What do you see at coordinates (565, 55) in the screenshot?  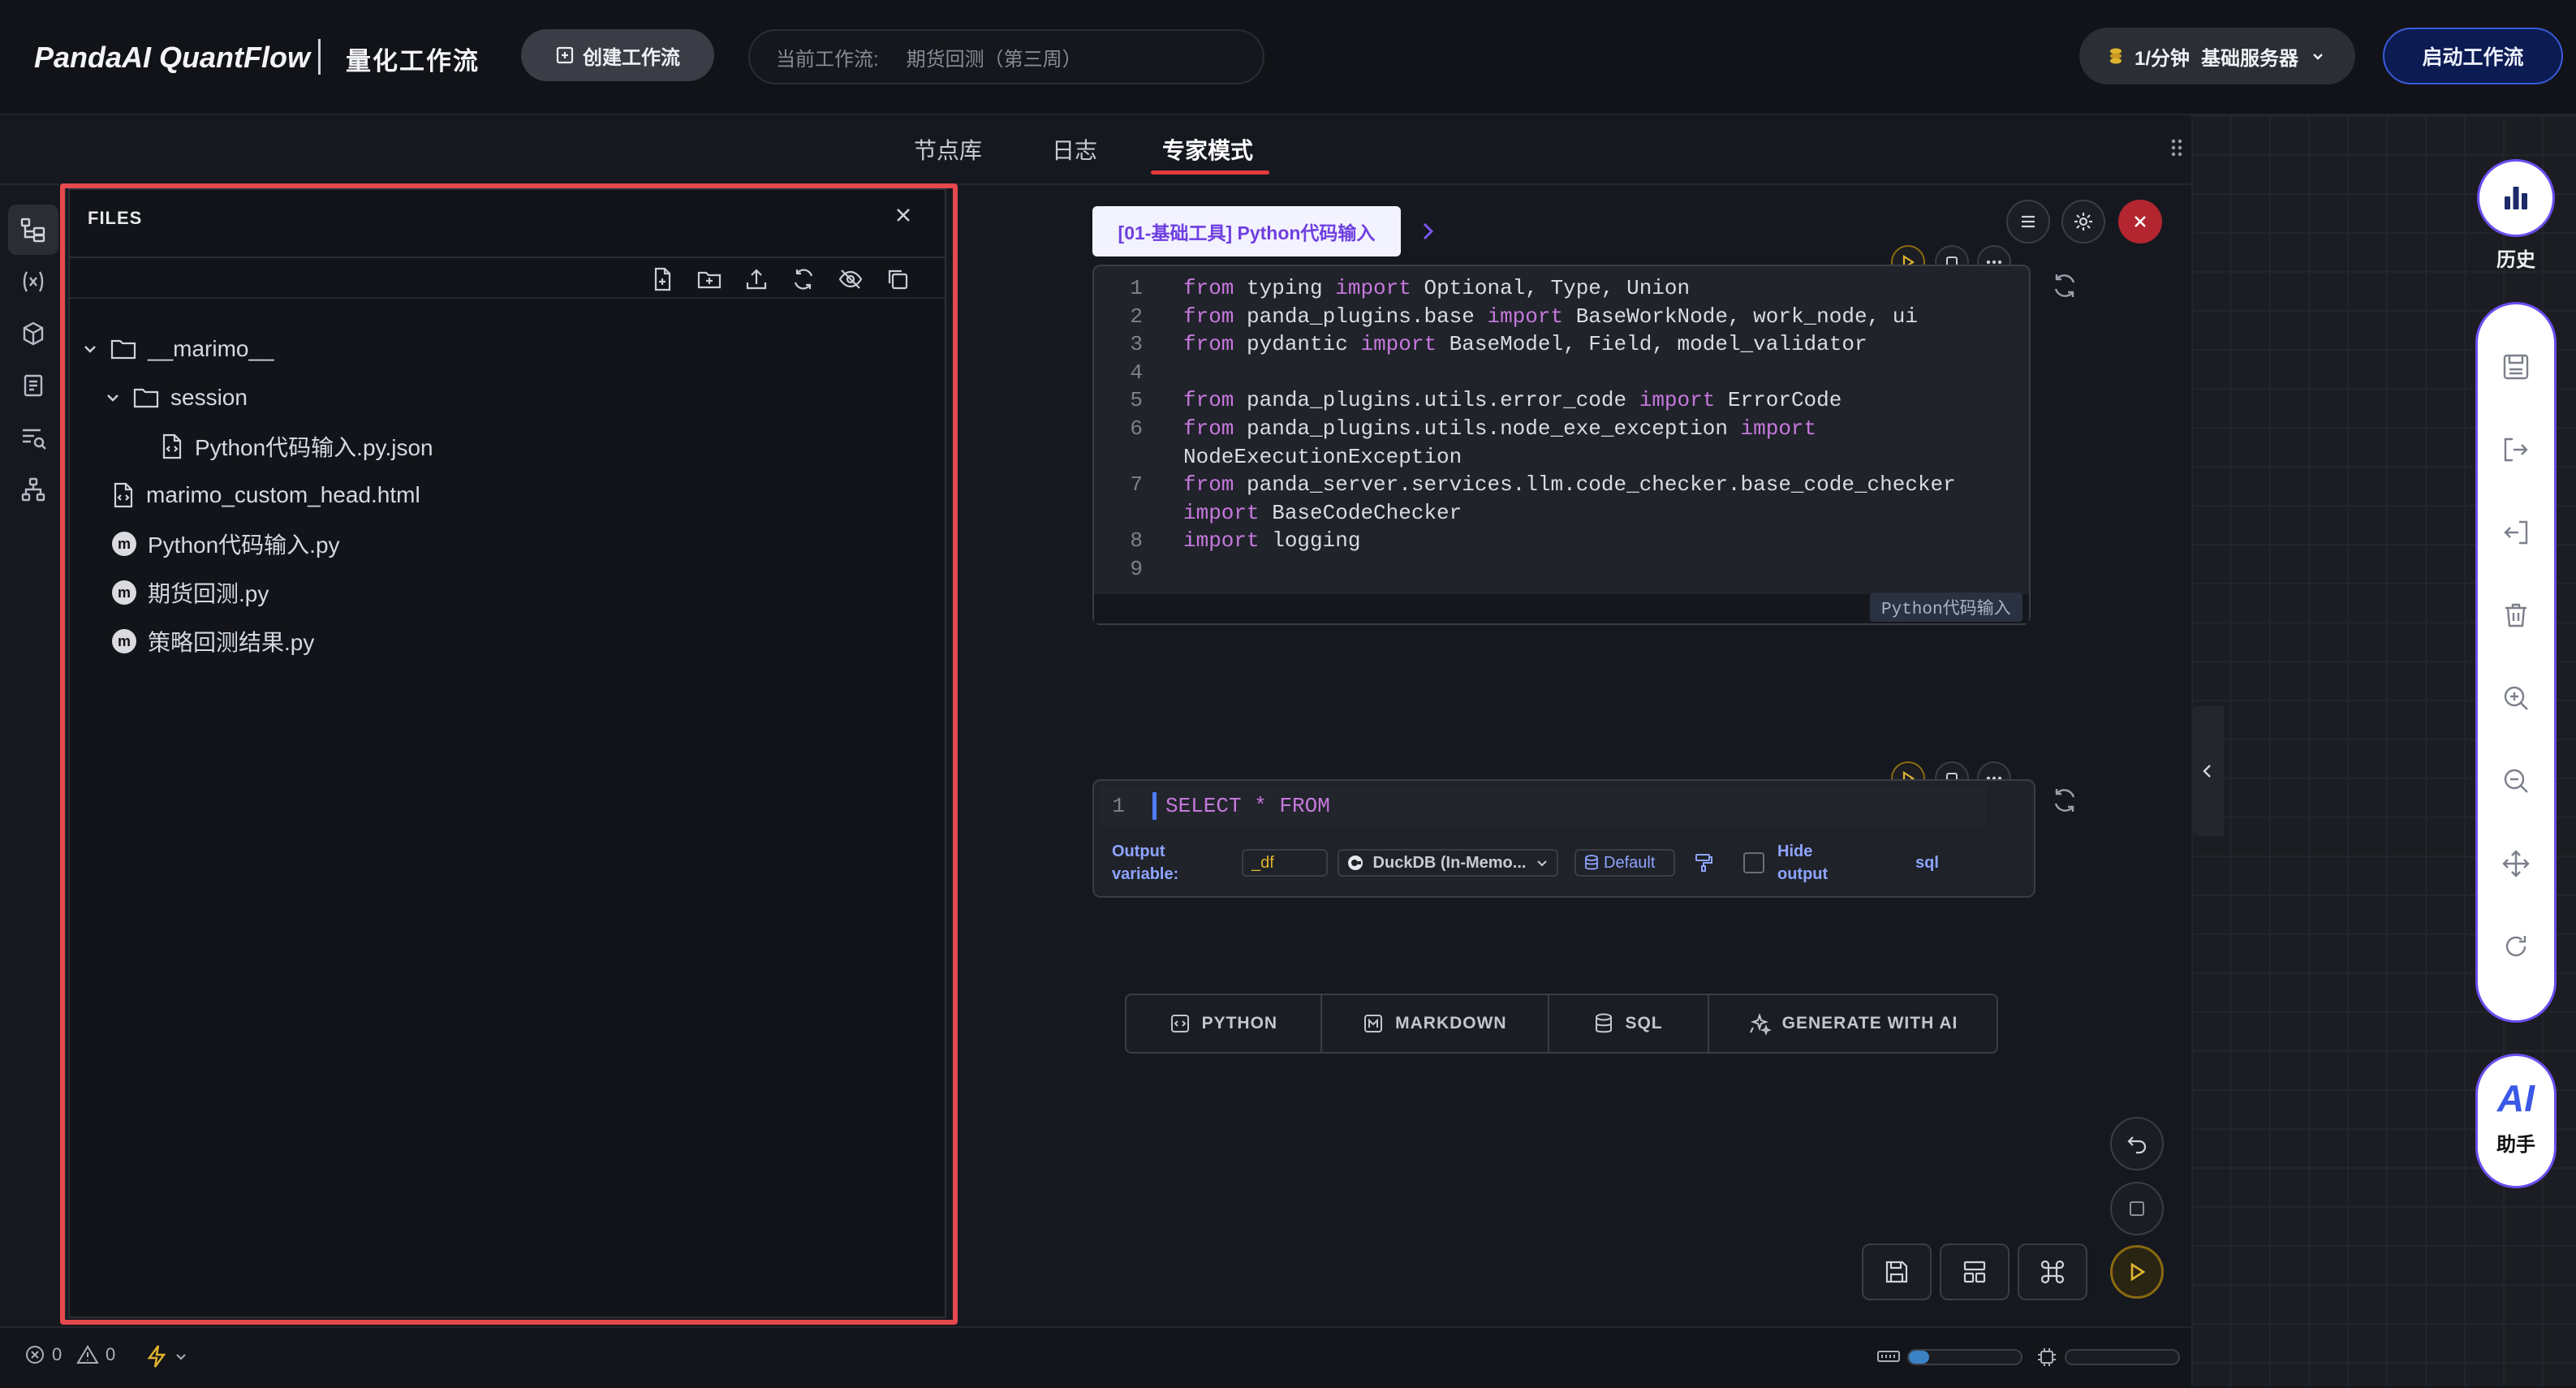 I see `add-square-icon` at bounding box center [565, 55].